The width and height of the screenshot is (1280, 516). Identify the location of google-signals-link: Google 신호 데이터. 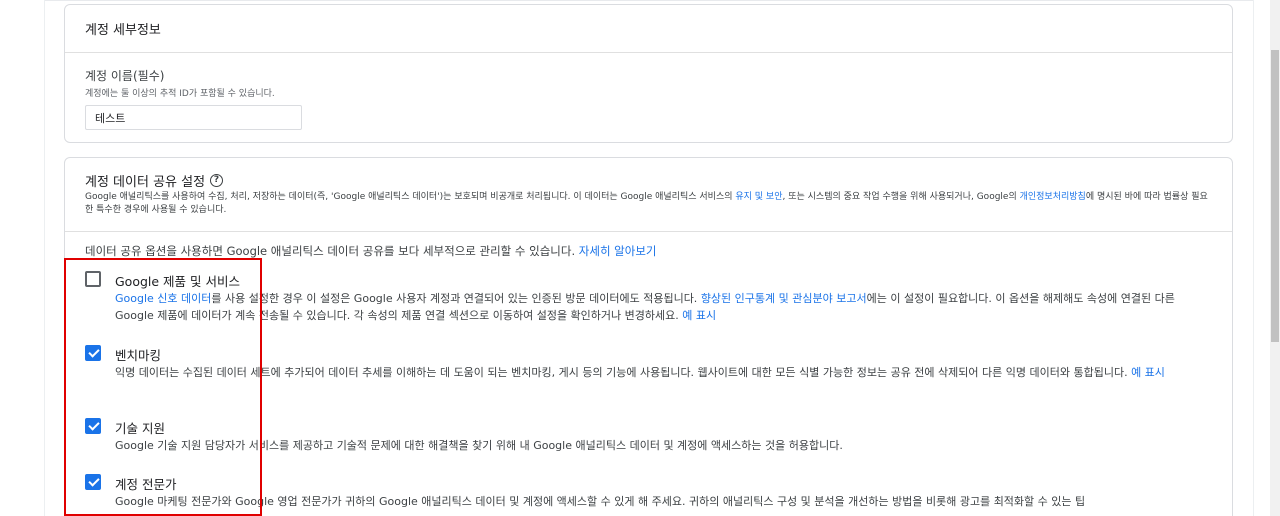
(163, 298).